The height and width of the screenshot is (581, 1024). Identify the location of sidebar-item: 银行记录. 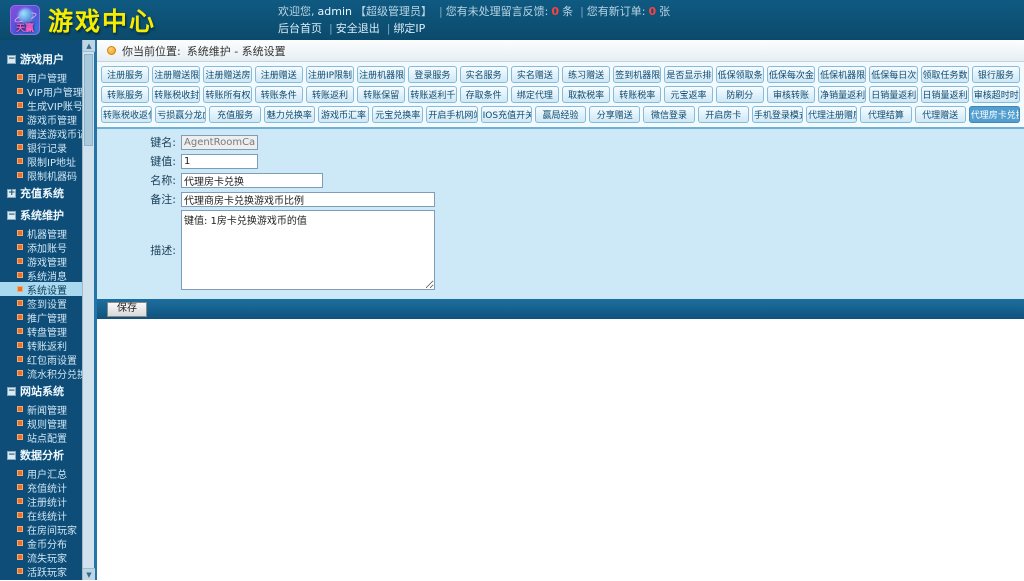
(41, 147).